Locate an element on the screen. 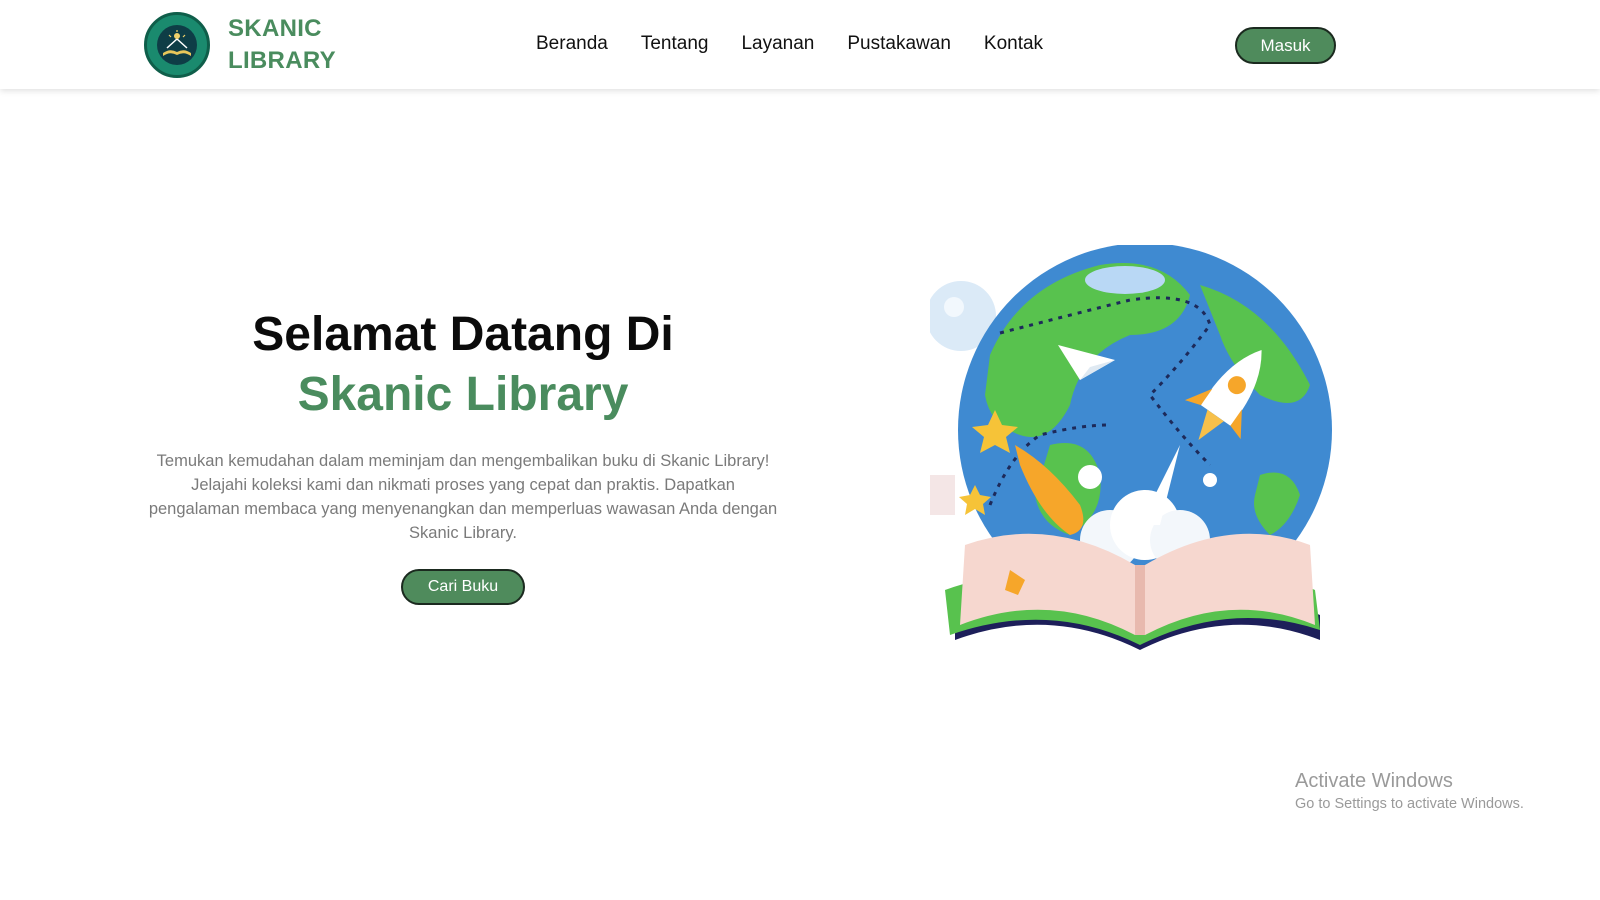 The image size is (1600, 900). nav-item-kontak: Kontak is located at coordinates (1013, 44).